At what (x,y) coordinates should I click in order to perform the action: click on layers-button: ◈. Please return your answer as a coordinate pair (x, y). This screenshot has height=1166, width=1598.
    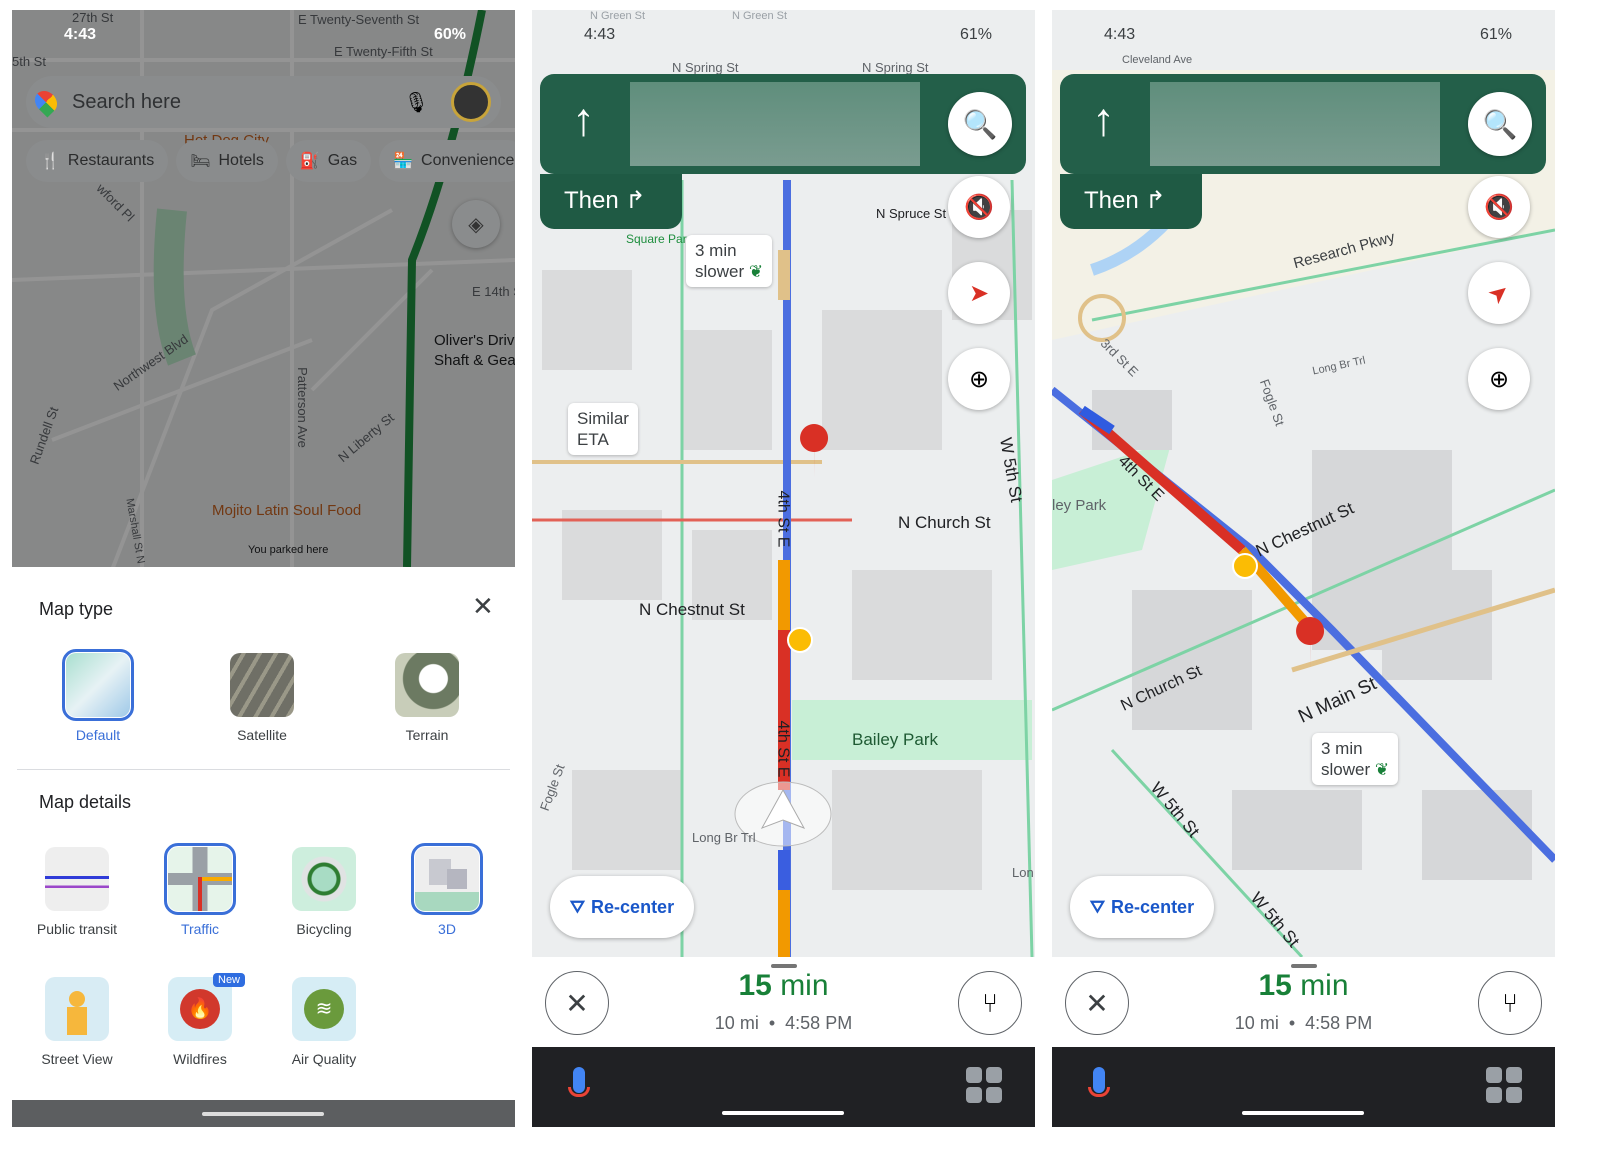
    Looking at the image, I should click on (476, 224).